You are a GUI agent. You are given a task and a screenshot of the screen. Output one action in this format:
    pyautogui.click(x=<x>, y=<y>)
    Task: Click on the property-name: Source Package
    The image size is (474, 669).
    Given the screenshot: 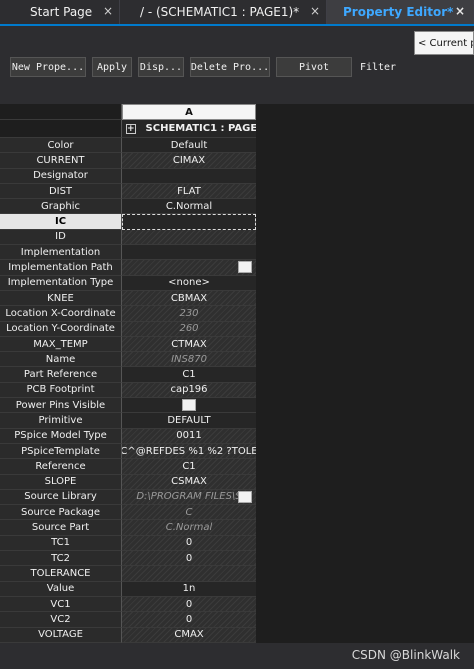 What is the action you would take?
    pyautogui.click(x=61, y=513)
    